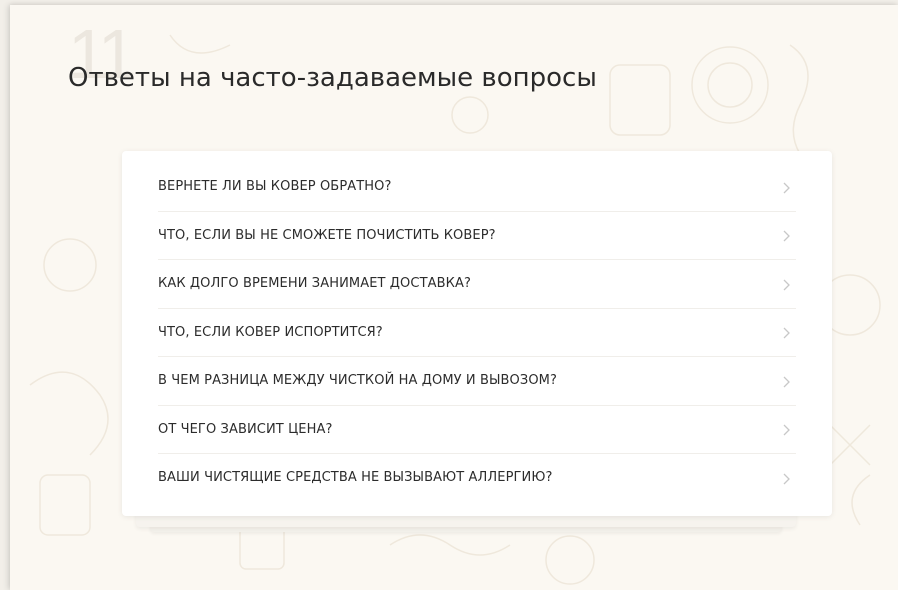  I want to click on faq-question: ЧТО, ЕСЛИ ВЫ НЕ СМОЖЕТЕ ПОЧИСТИТЬ КОВЕР?, so click(327, 235).